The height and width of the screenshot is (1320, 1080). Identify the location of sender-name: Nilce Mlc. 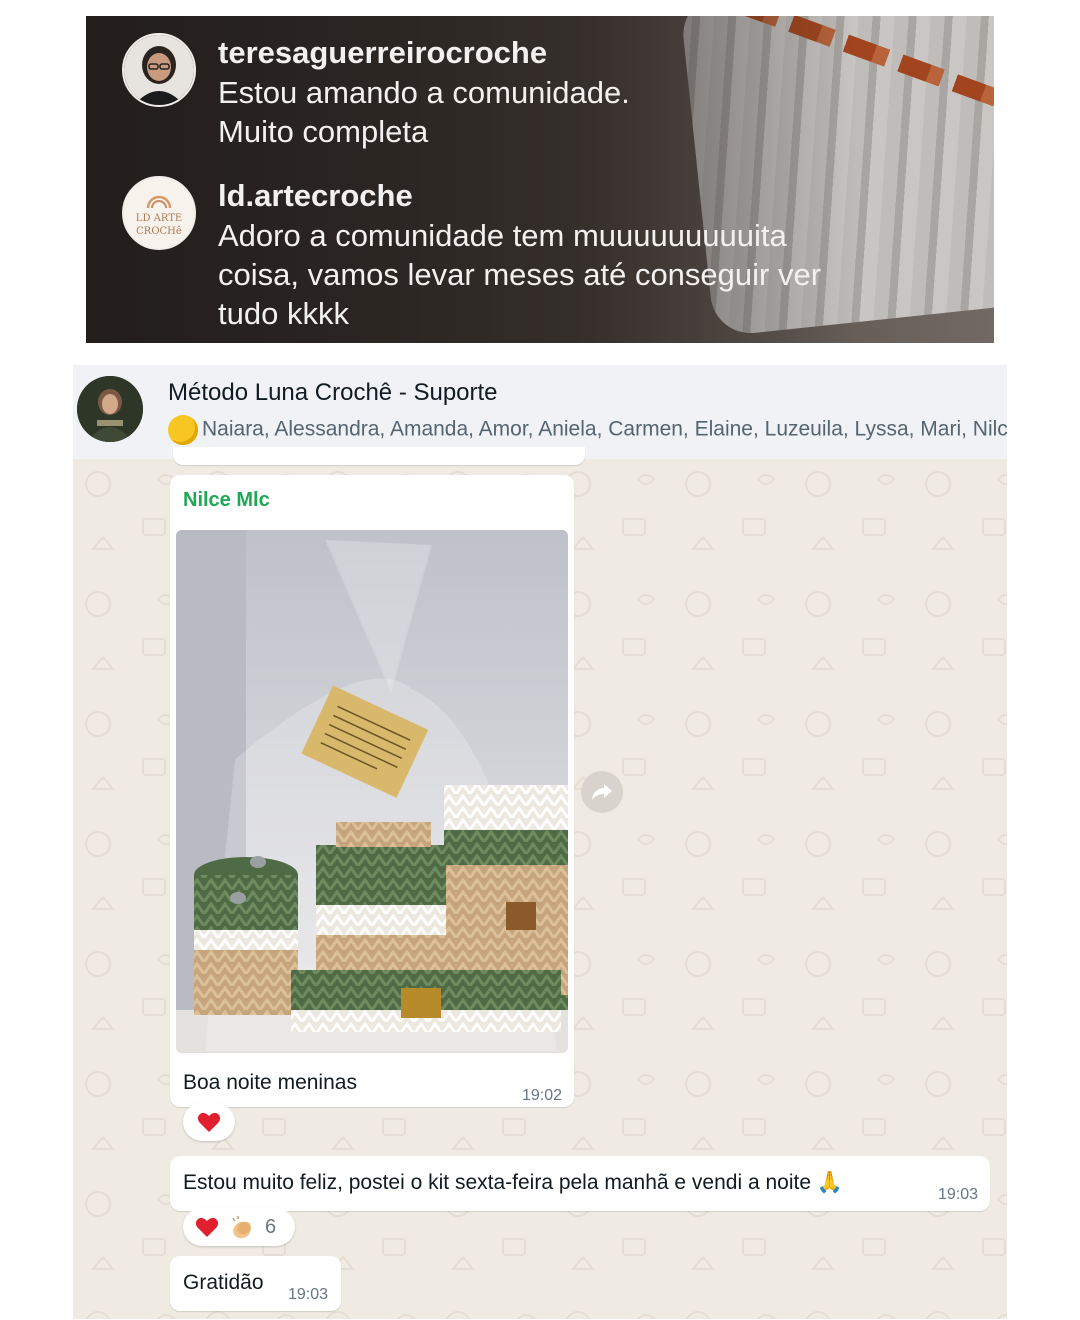
(226, 500).